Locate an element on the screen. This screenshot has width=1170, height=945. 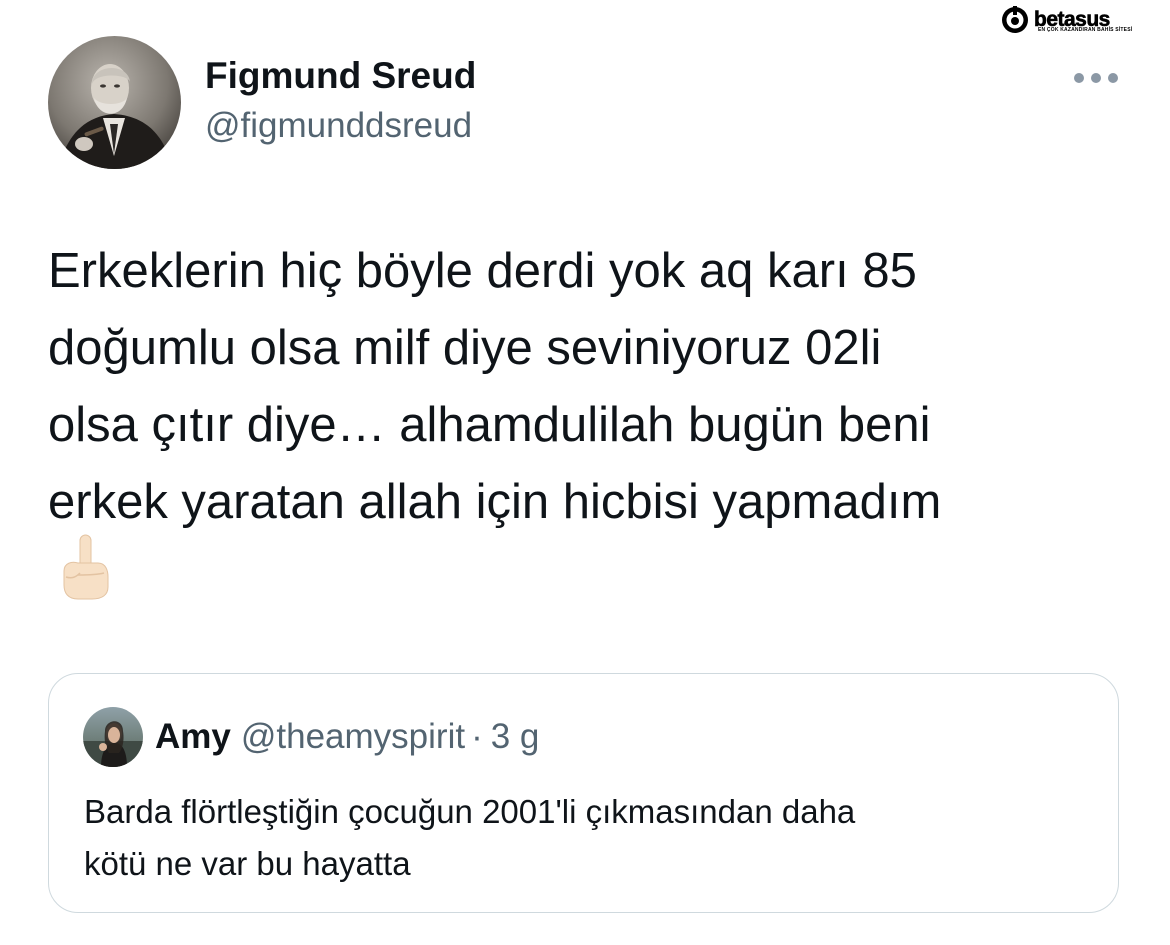
betasus-logo: betasus is located at coordinates (1056, 19).